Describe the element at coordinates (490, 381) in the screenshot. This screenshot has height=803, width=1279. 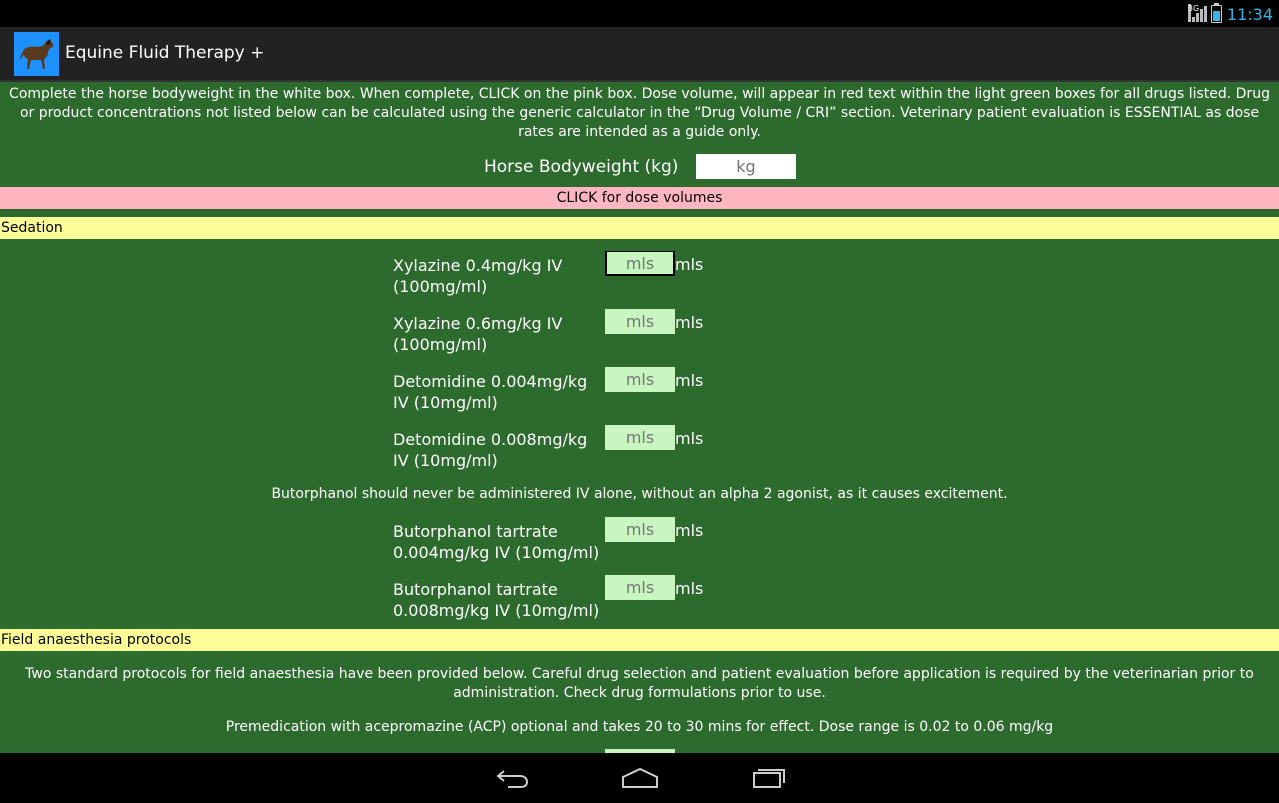
I see `drug-line1: Detomidine 0.004mg/kg` at that location.